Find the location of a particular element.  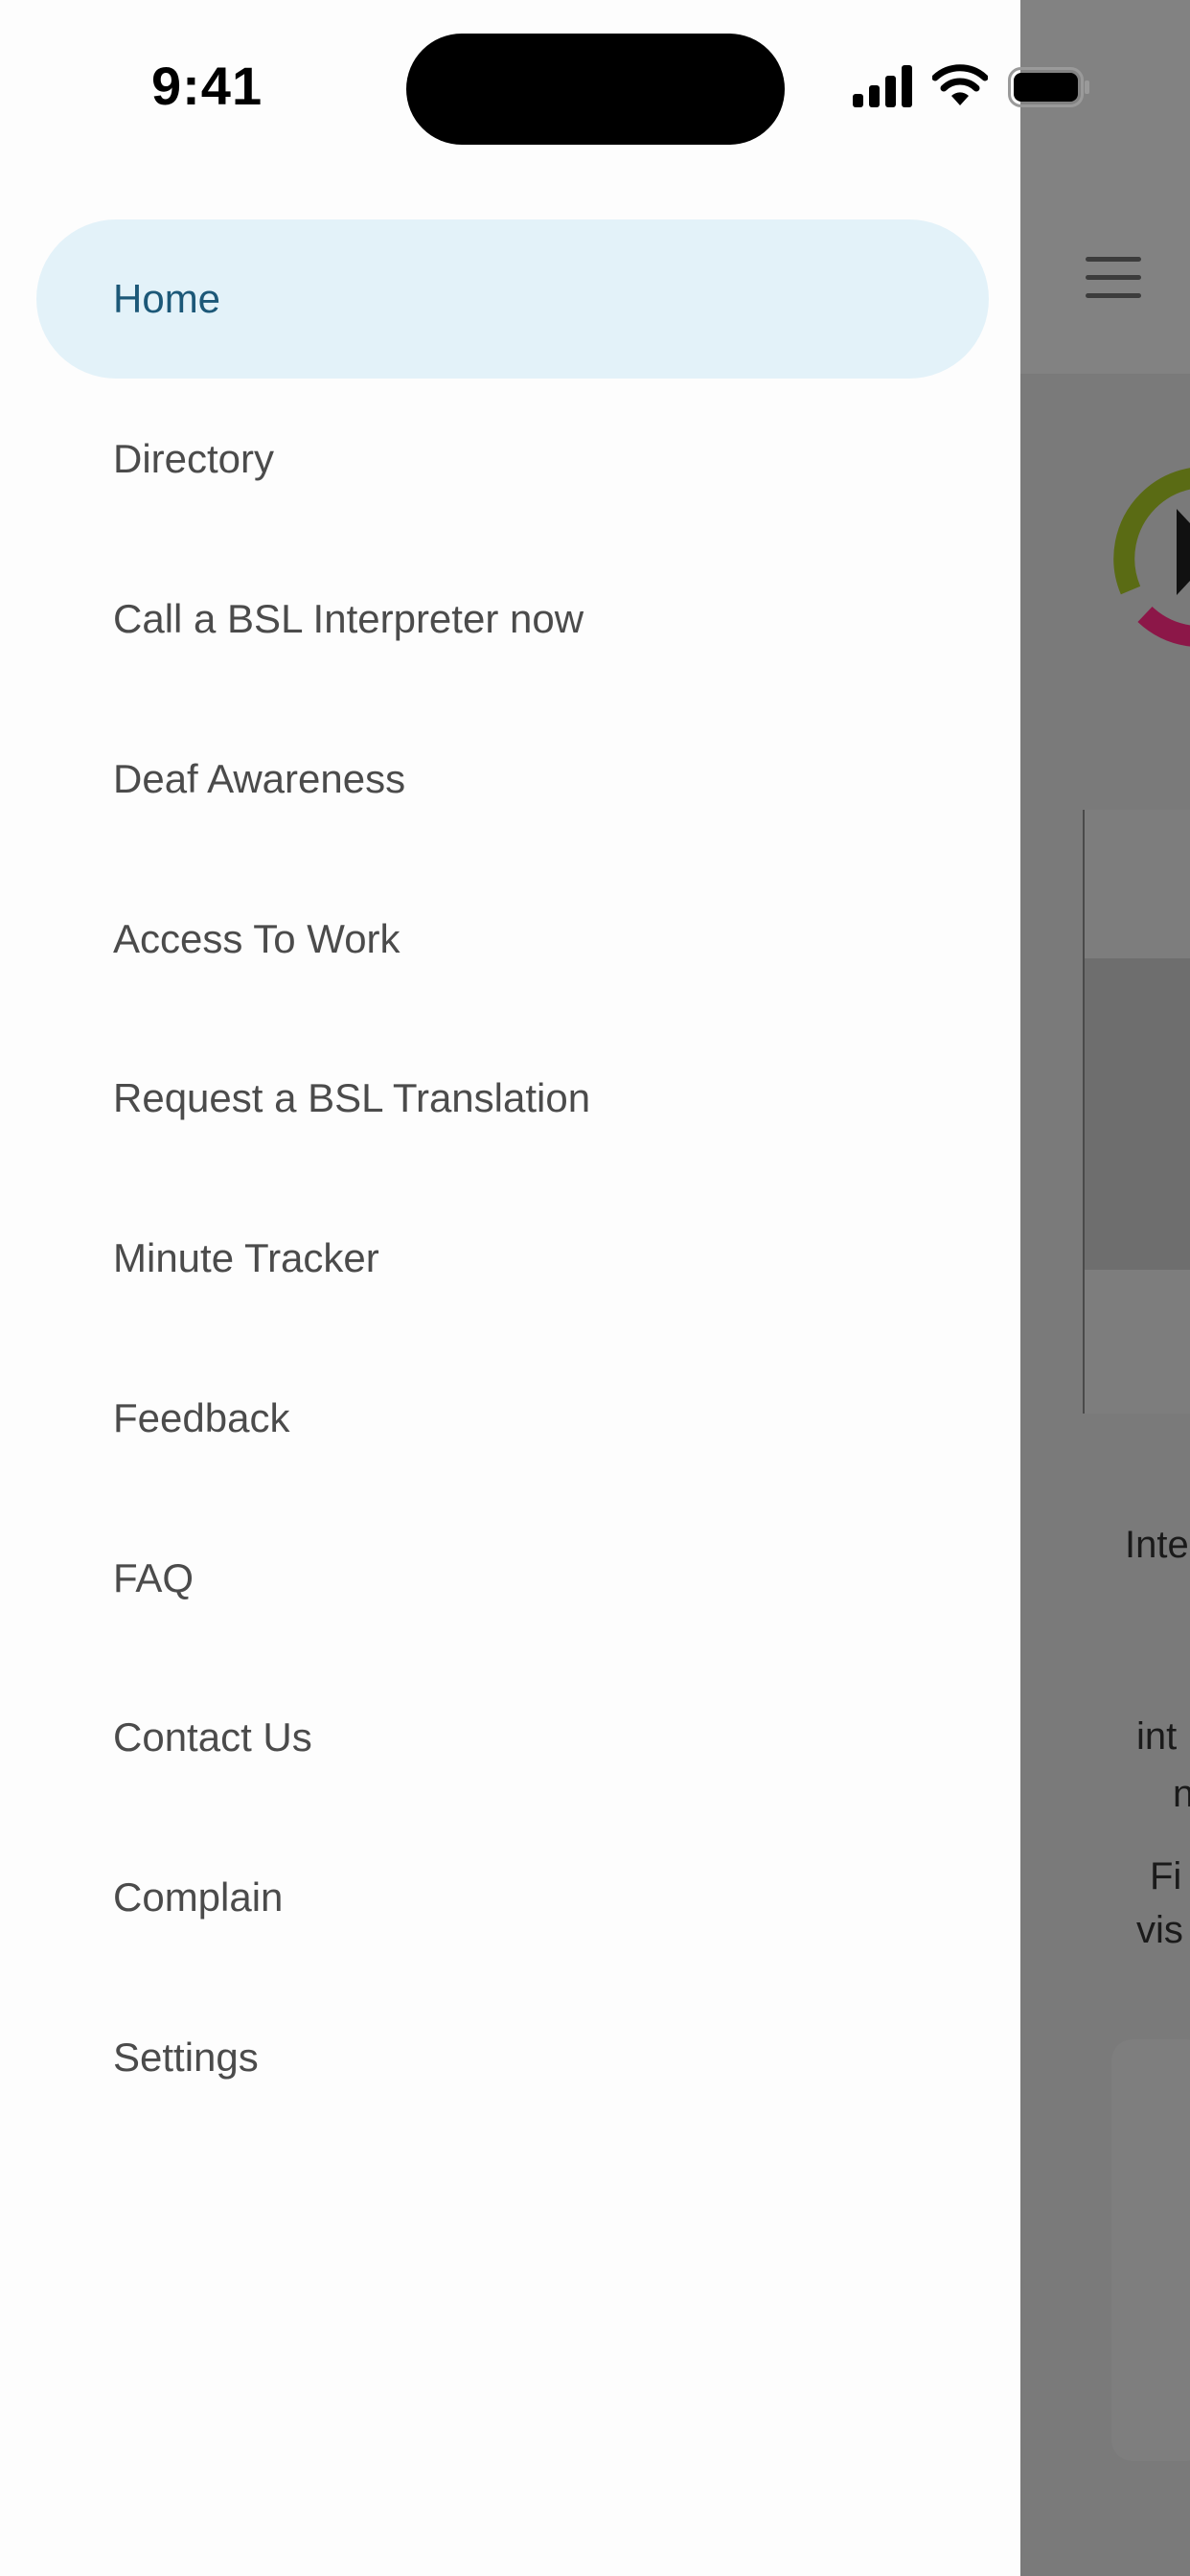

drawer-item-label: Call a BSL Interpreter now is located at coordinates (349, 619).